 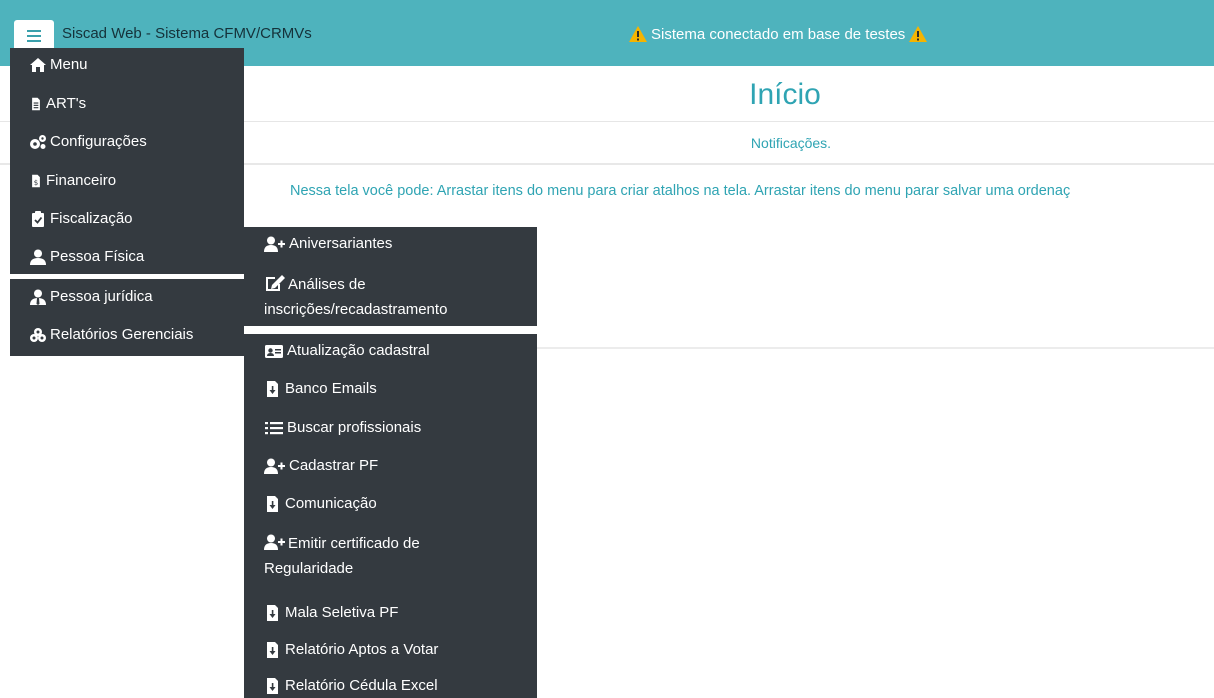 I want to click on home-icon, so click(x=38, y=65).